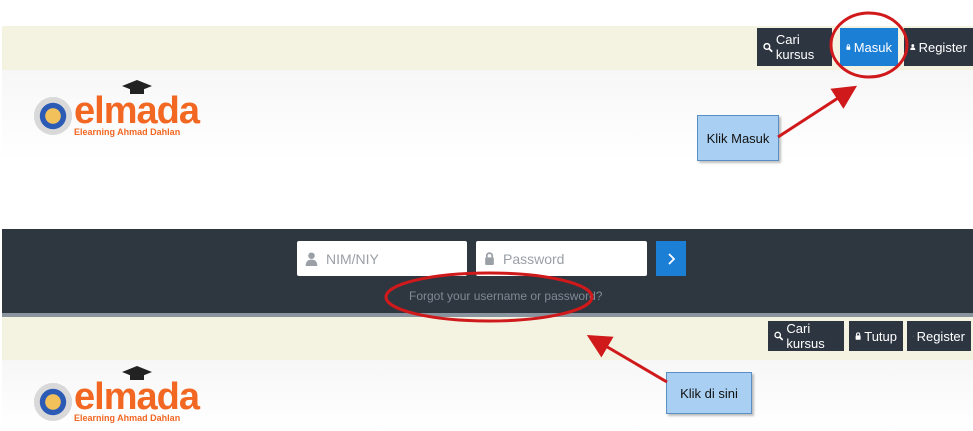 This screenshot has width=973, height=431. What do you see at coordinates (817, 112) in the screenshot?
I see `arrow-to-login` at bounding box center [817, 112].